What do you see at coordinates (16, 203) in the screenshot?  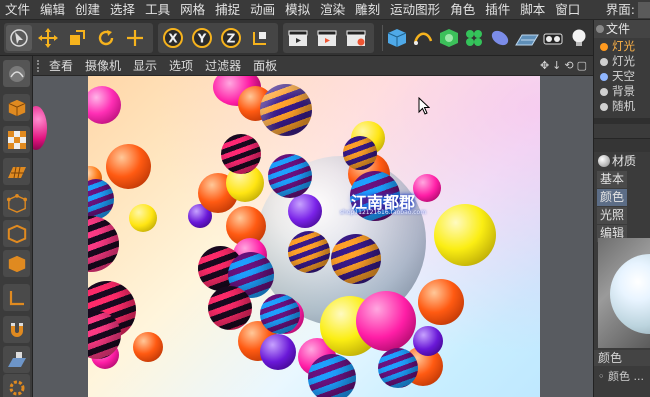 I see `points-mode-button` at bounding box center [16, 203].